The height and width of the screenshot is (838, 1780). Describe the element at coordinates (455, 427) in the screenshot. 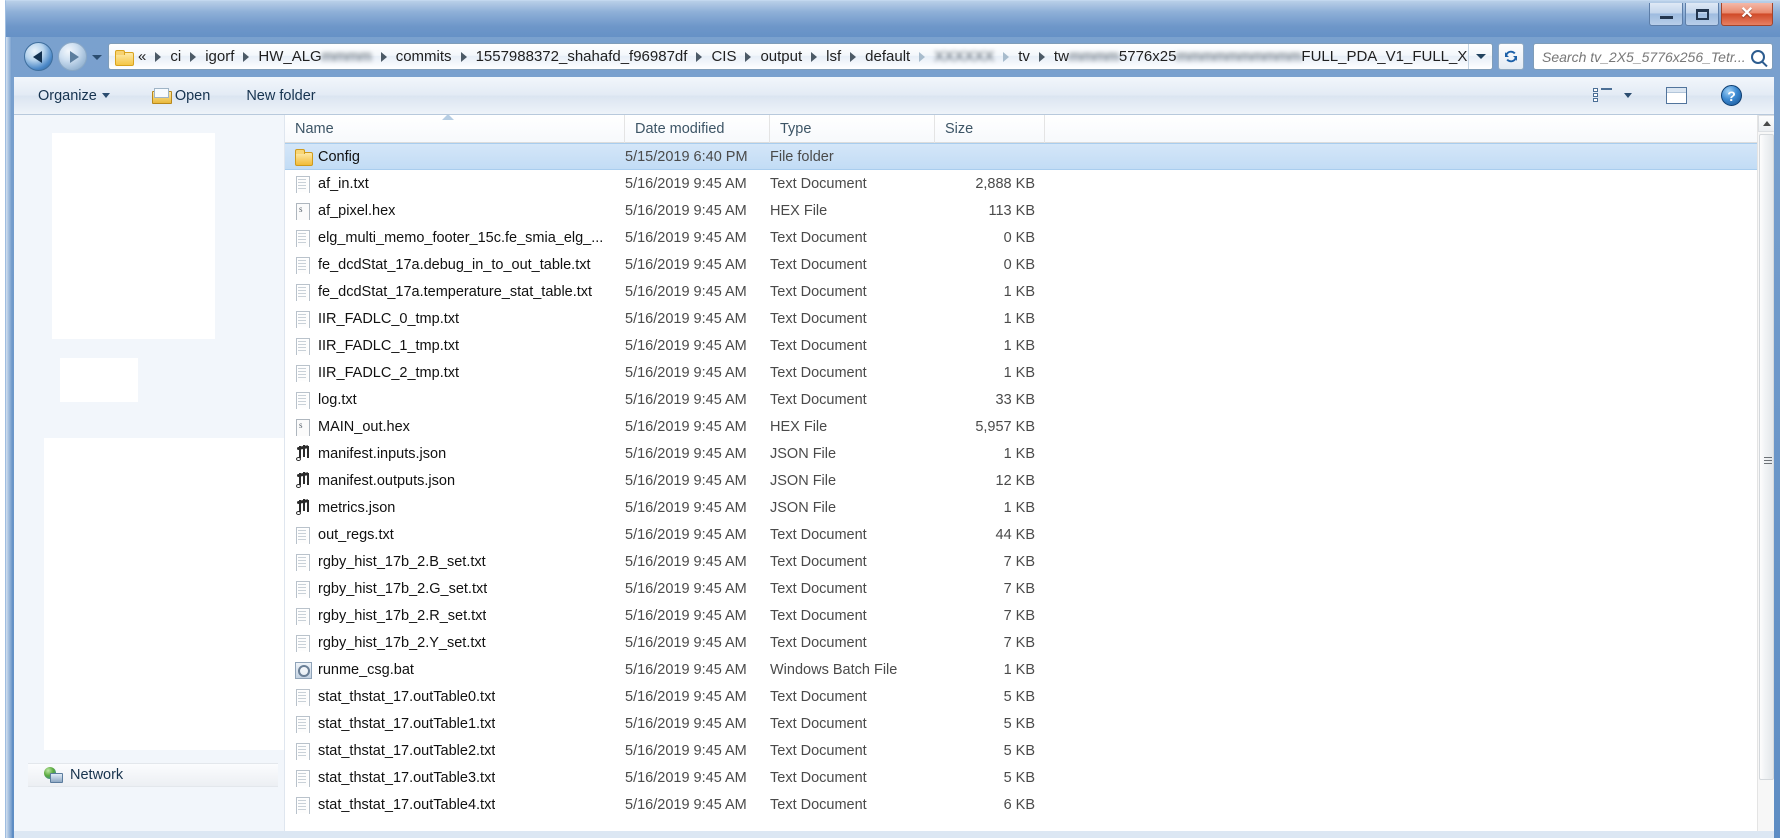

I see `file-name-cell: MAIN_out.hex` at that location.